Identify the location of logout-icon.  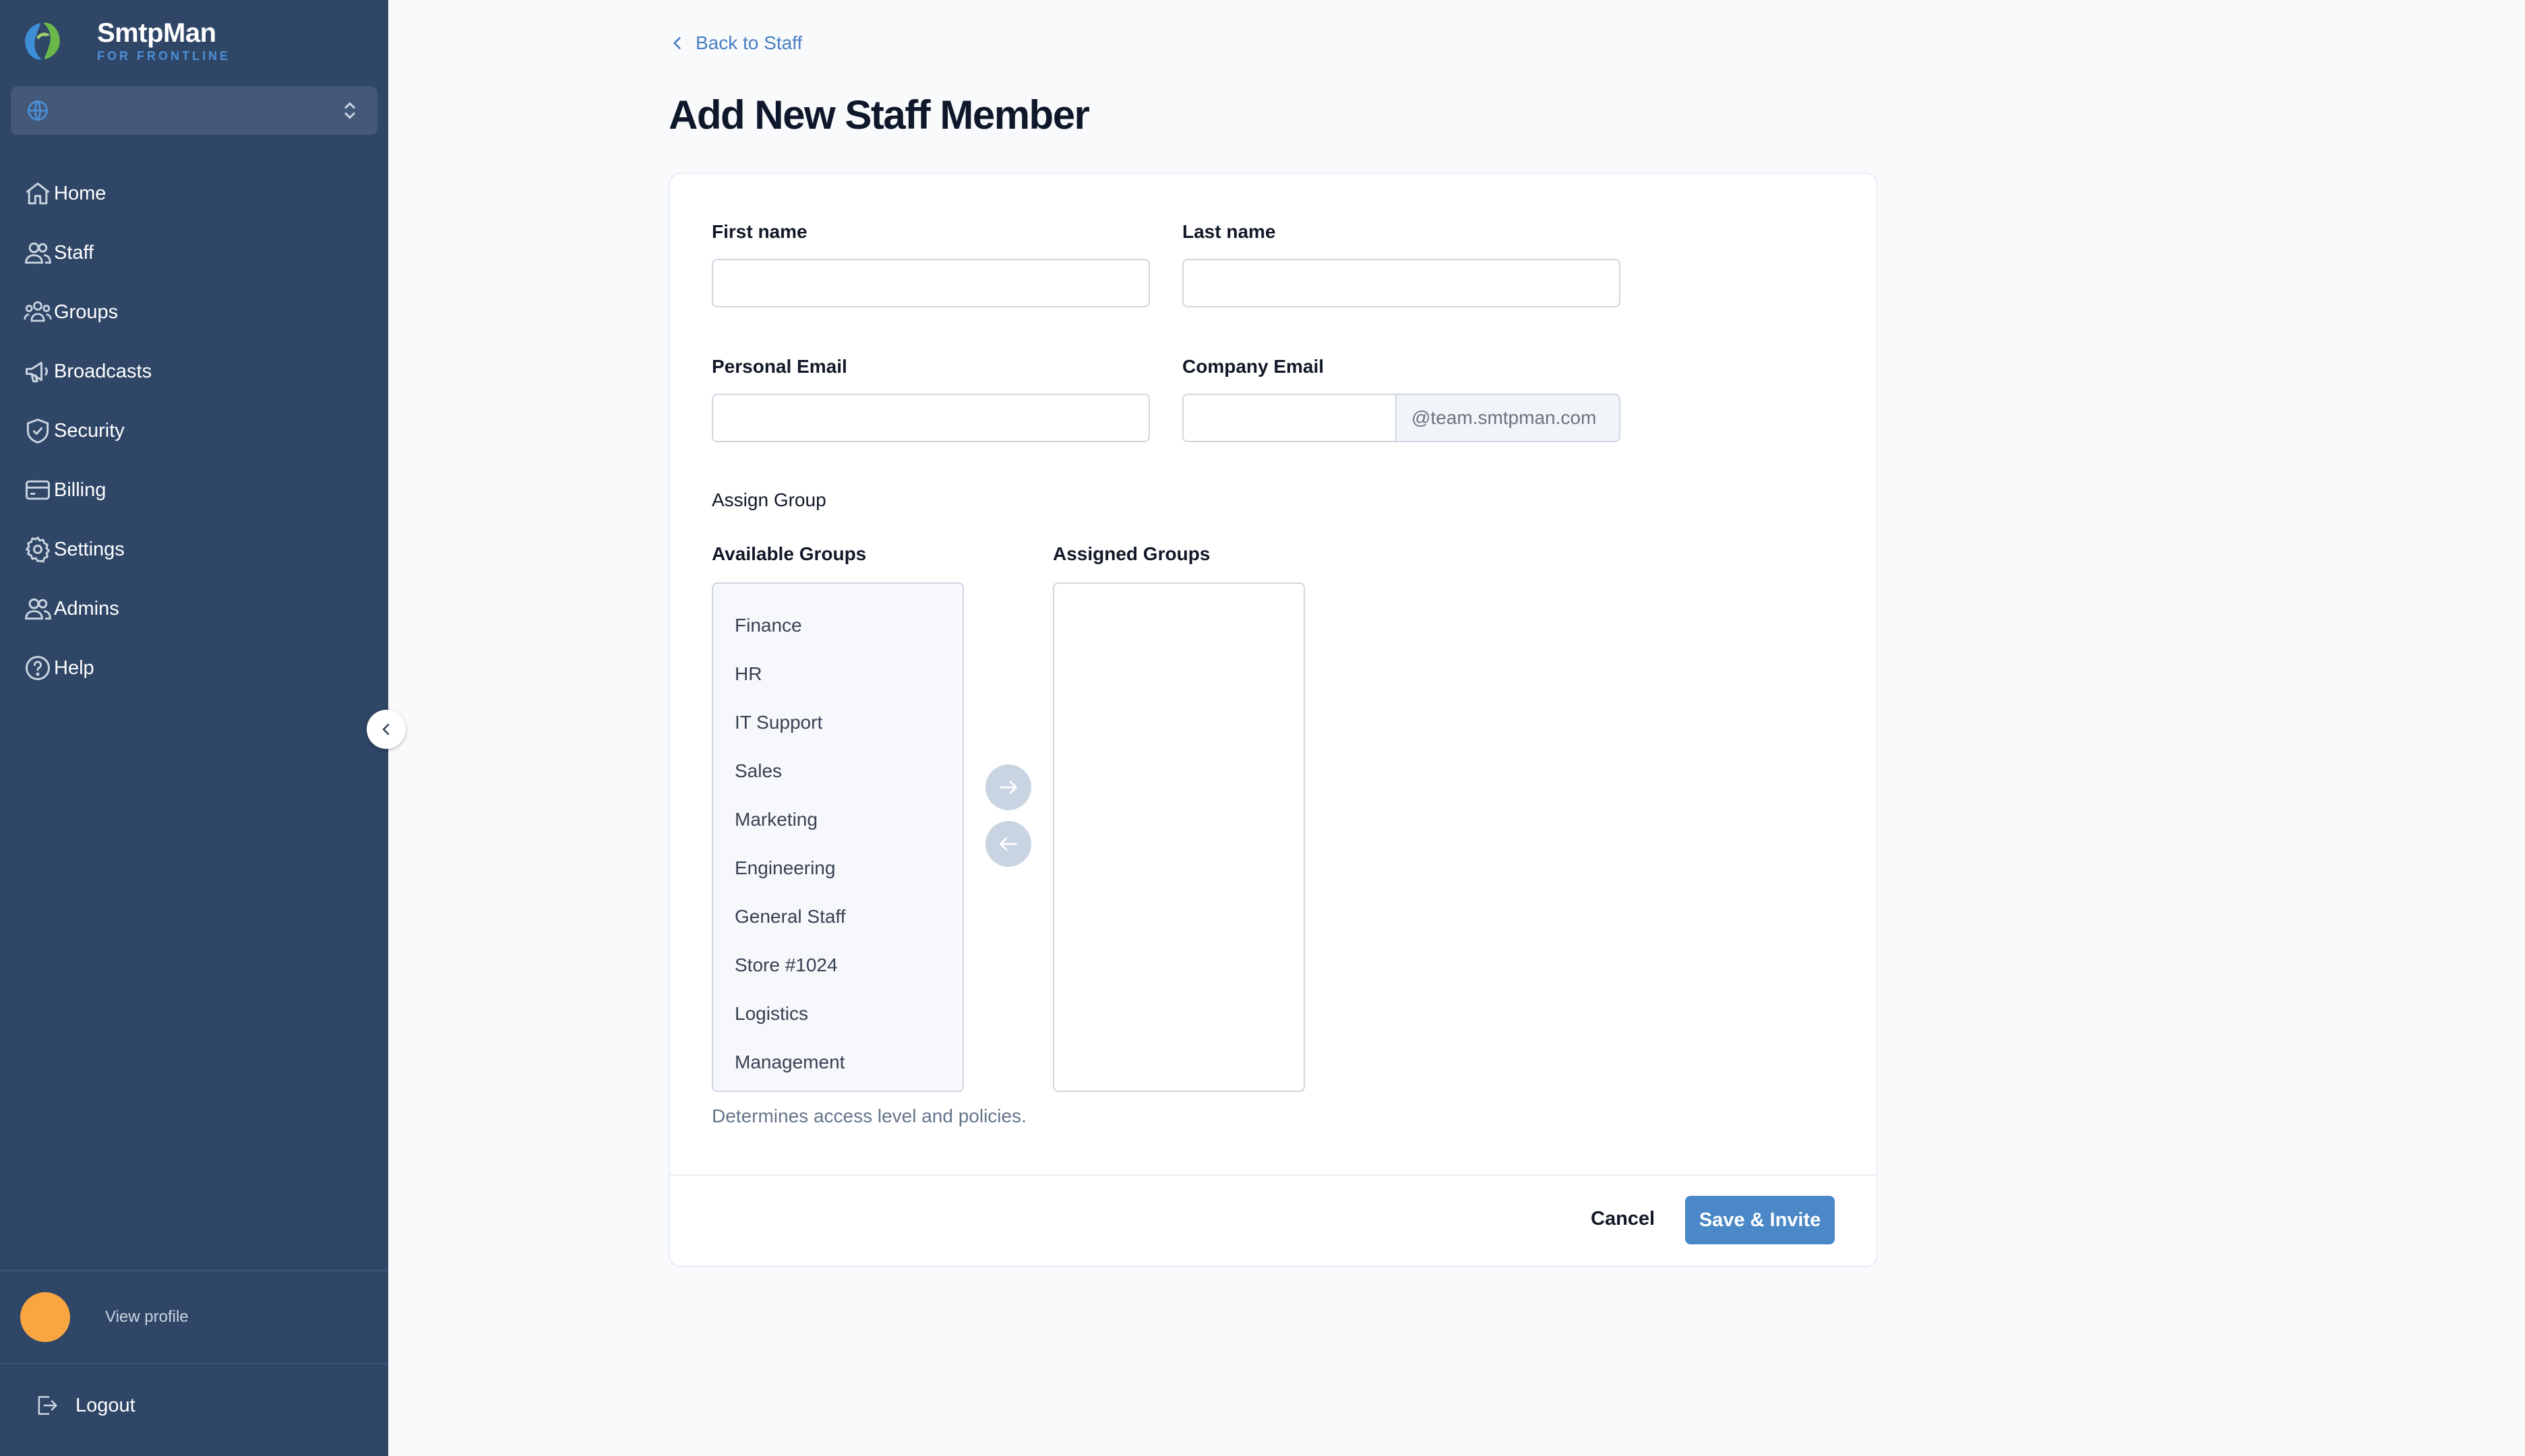
(47, 1405).